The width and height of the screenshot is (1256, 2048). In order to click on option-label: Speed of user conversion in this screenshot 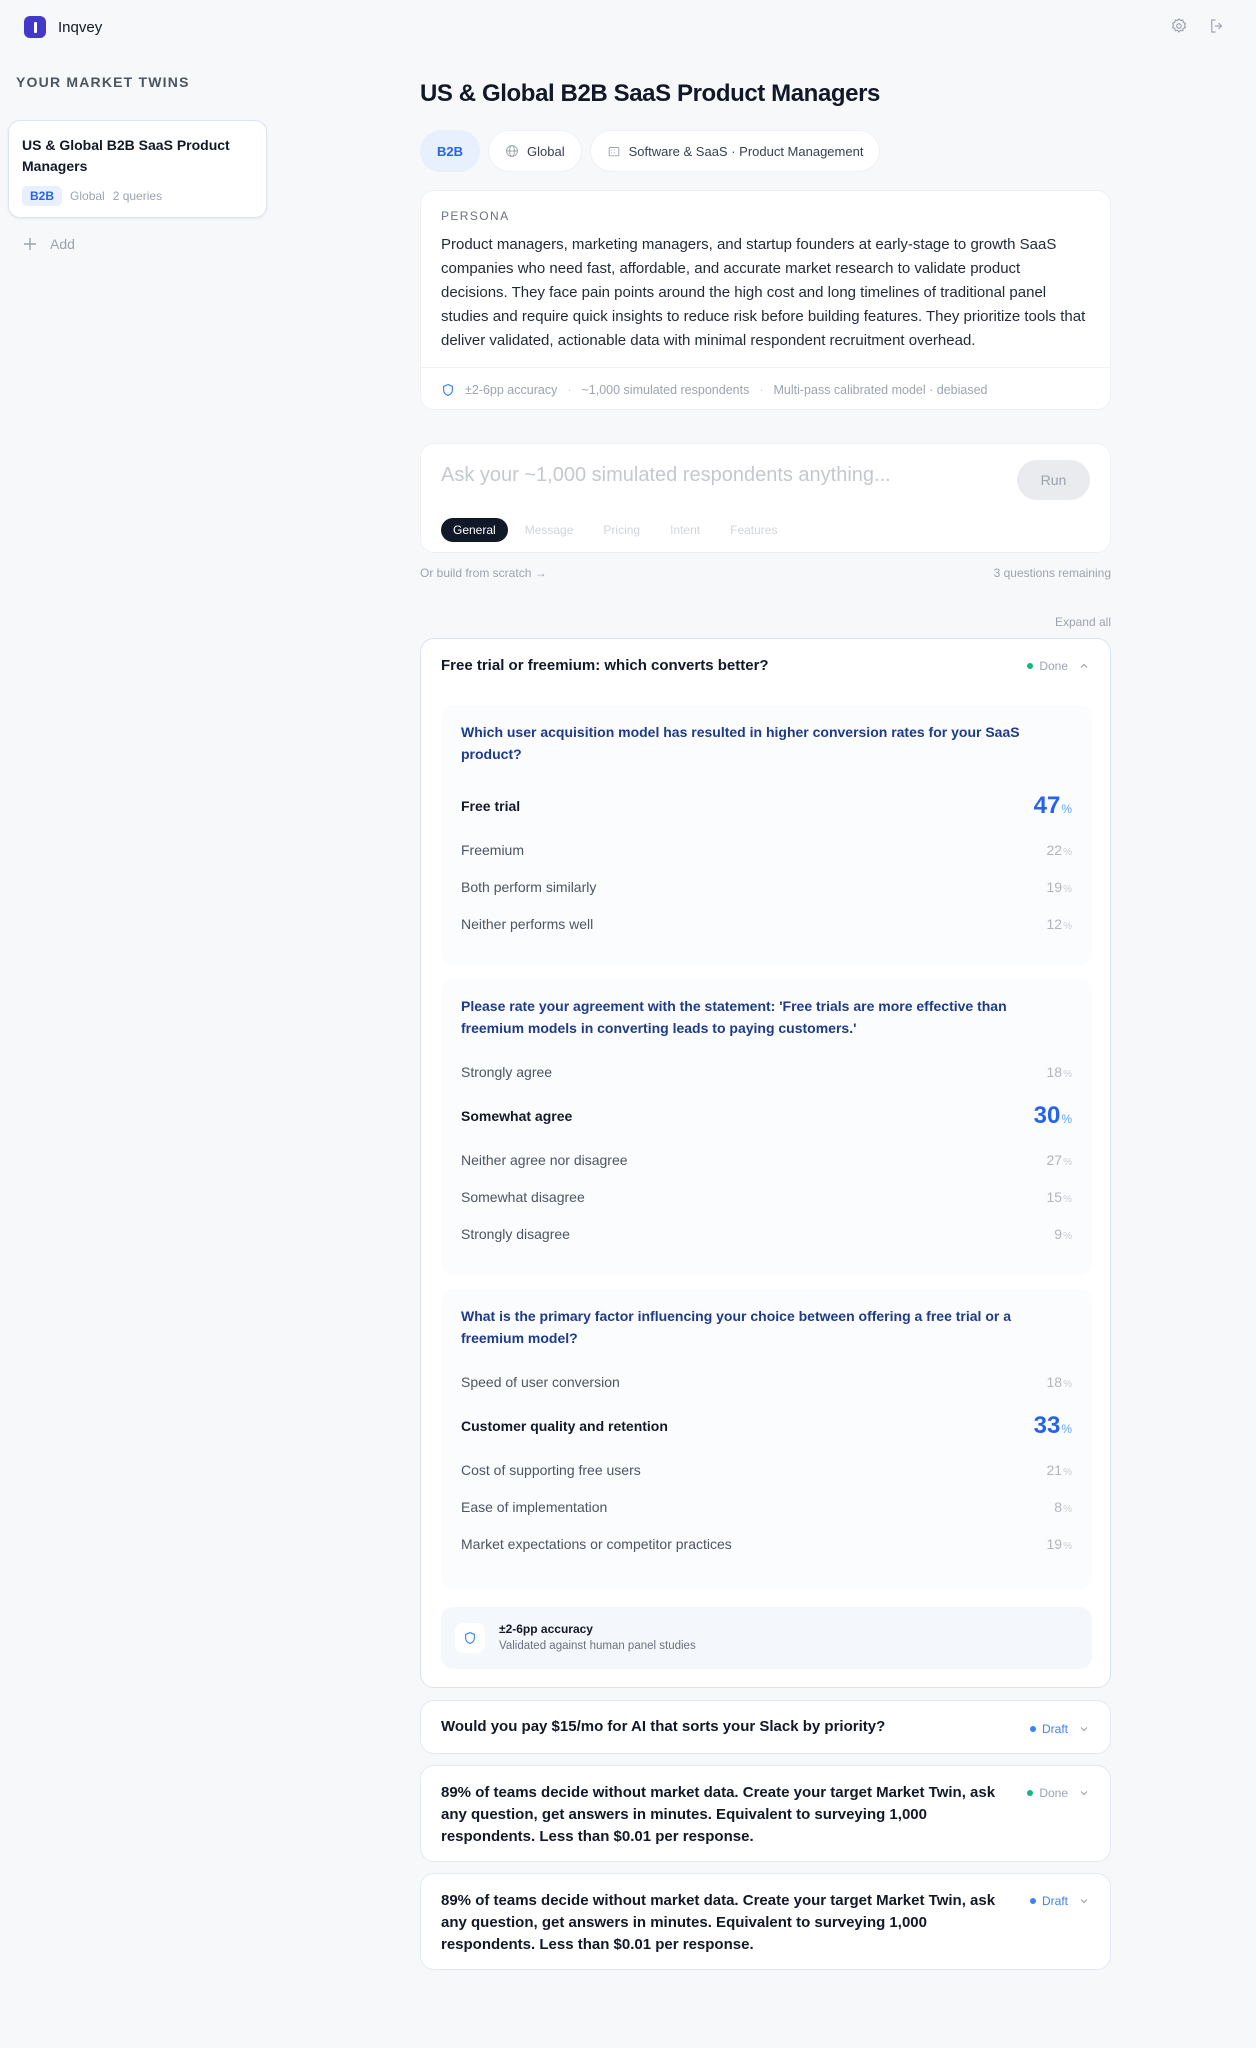, I will do `click(540, 1382)`.